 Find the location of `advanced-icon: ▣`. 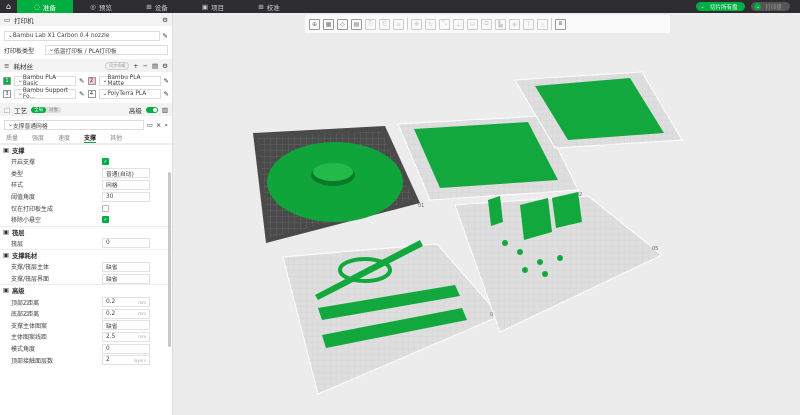

advanced-icon: ▣ is located at coordinates (6, 291).